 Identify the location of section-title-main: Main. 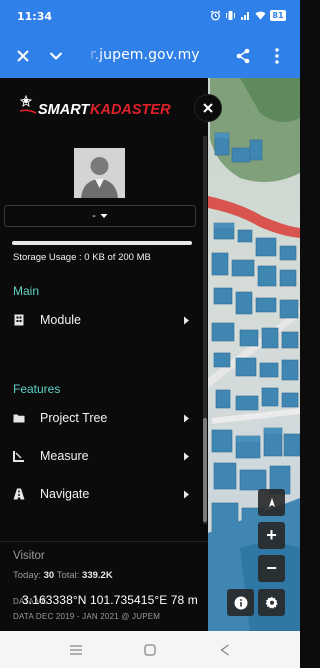
(26, 291).